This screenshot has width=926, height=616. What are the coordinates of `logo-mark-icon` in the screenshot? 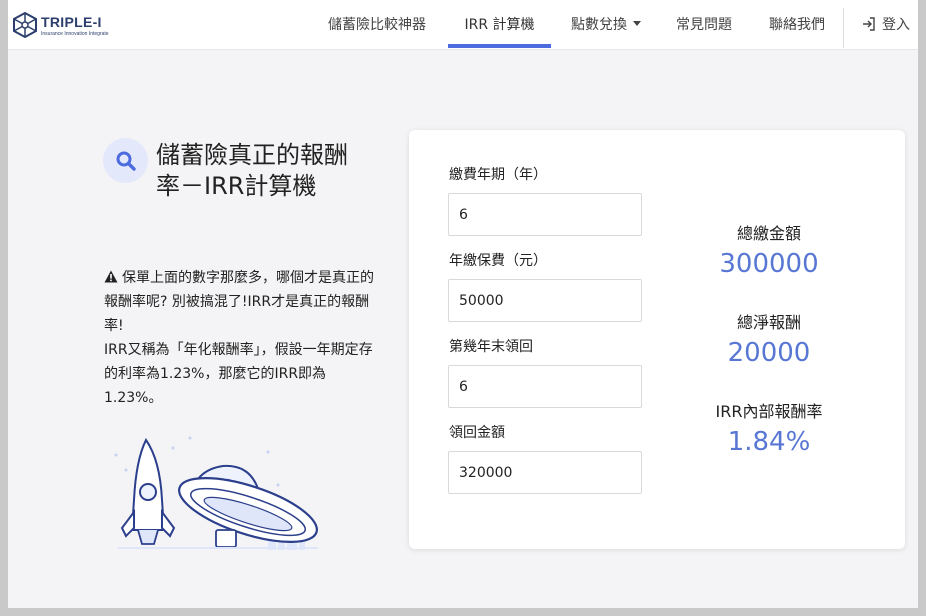 It's located at (25, 25).